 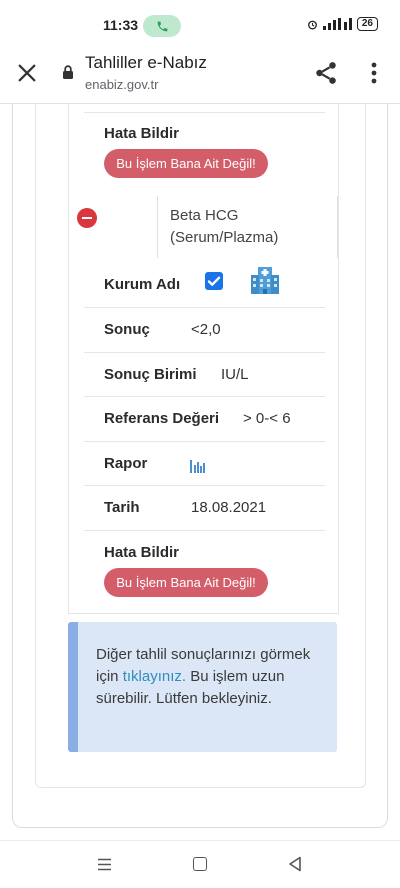 I want to click on system-navigation-bar, so click(x=200, y=864).